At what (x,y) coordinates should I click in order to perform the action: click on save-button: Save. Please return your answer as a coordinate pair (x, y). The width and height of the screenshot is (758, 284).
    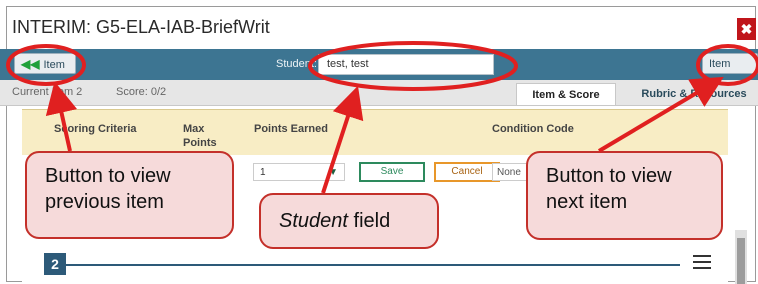
    Looking at the image, I should click on (392, 172).